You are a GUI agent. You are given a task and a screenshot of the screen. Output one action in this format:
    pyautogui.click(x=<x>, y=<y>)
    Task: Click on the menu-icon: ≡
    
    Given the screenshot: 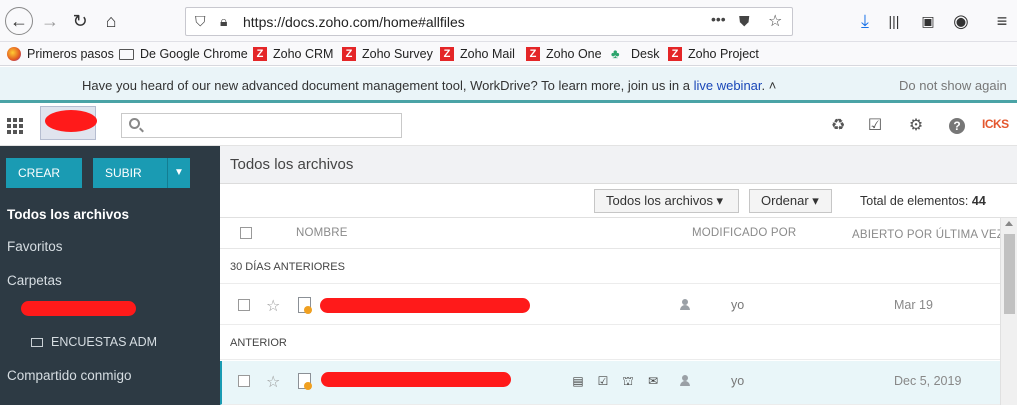 What is the action you would take?
    pyautogui.click(x=1002, y=21)
    